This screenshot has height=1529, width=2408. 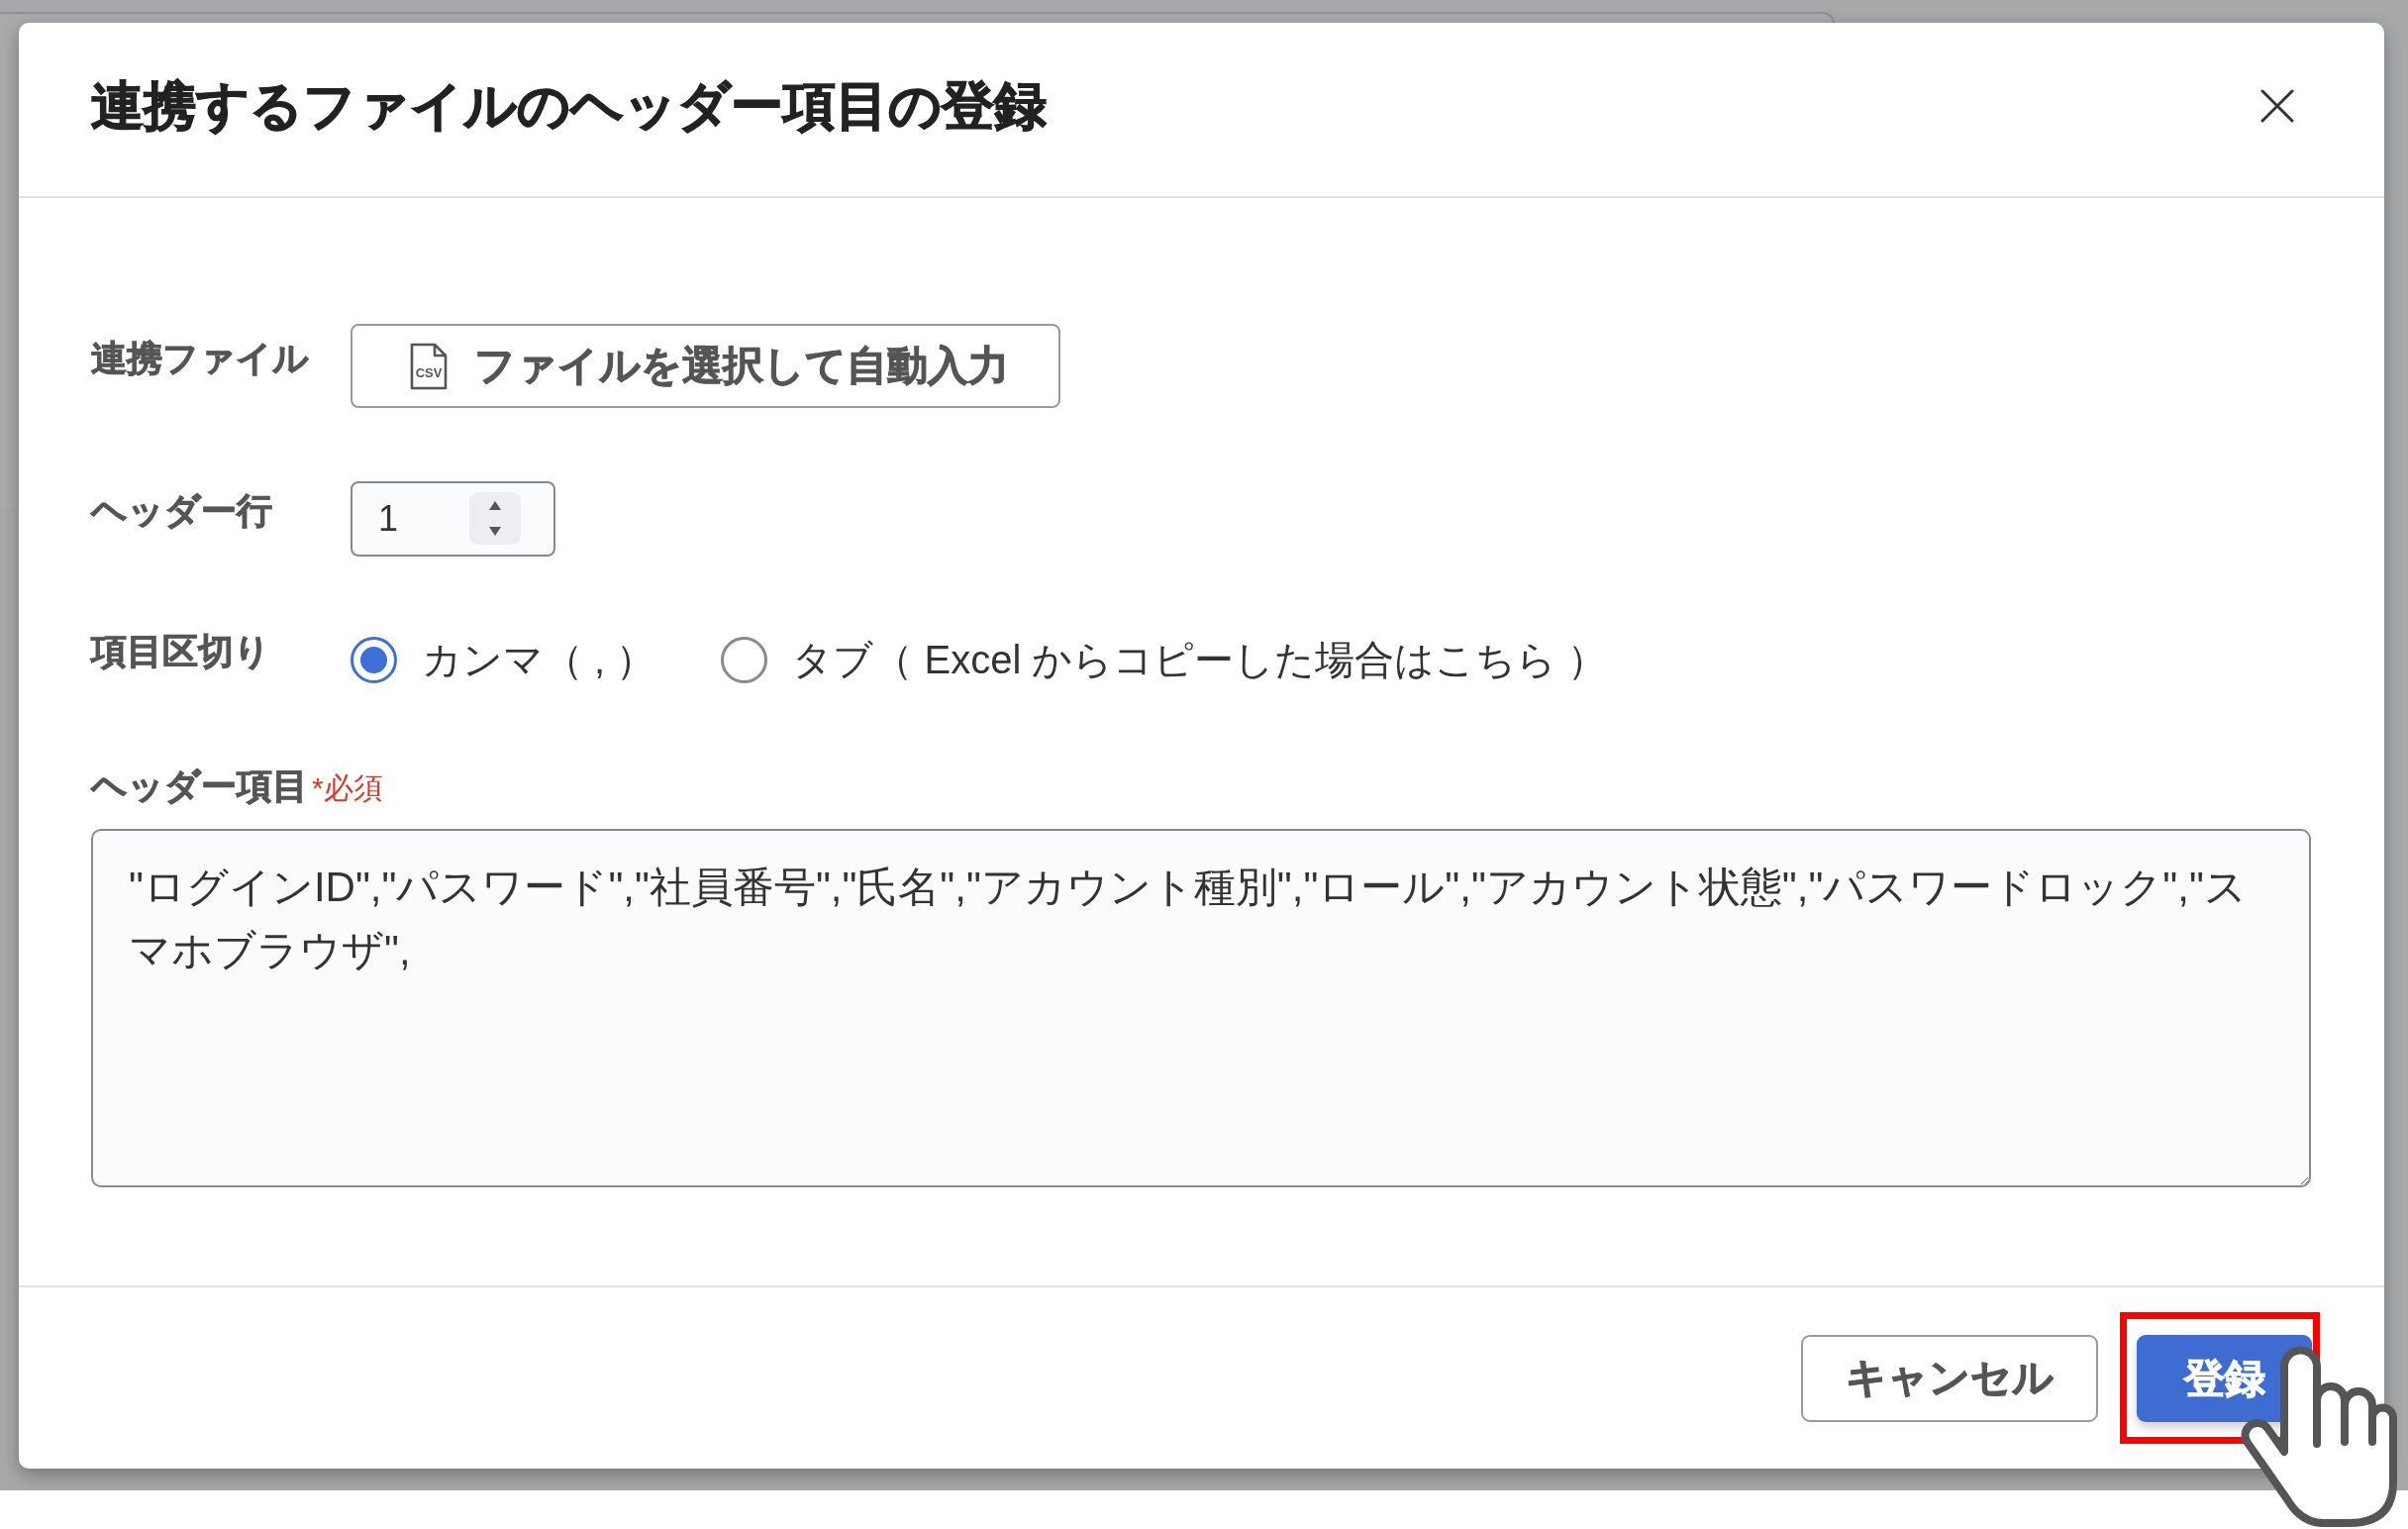 What do you see at coordinates (181, 651) in the screenshot?
I see `field-label: 項目区切り` at bounding box center [181, 651].